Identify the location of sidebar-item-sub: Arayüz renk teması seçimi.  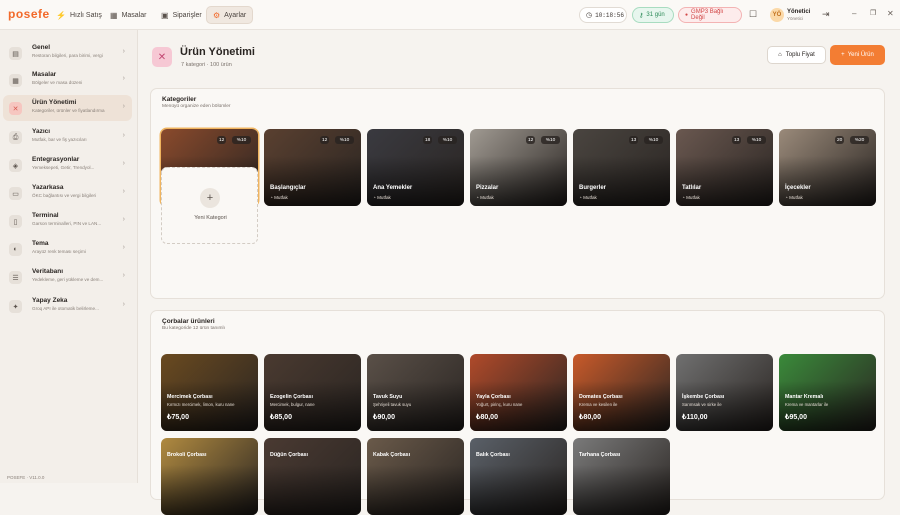
(59, 251).